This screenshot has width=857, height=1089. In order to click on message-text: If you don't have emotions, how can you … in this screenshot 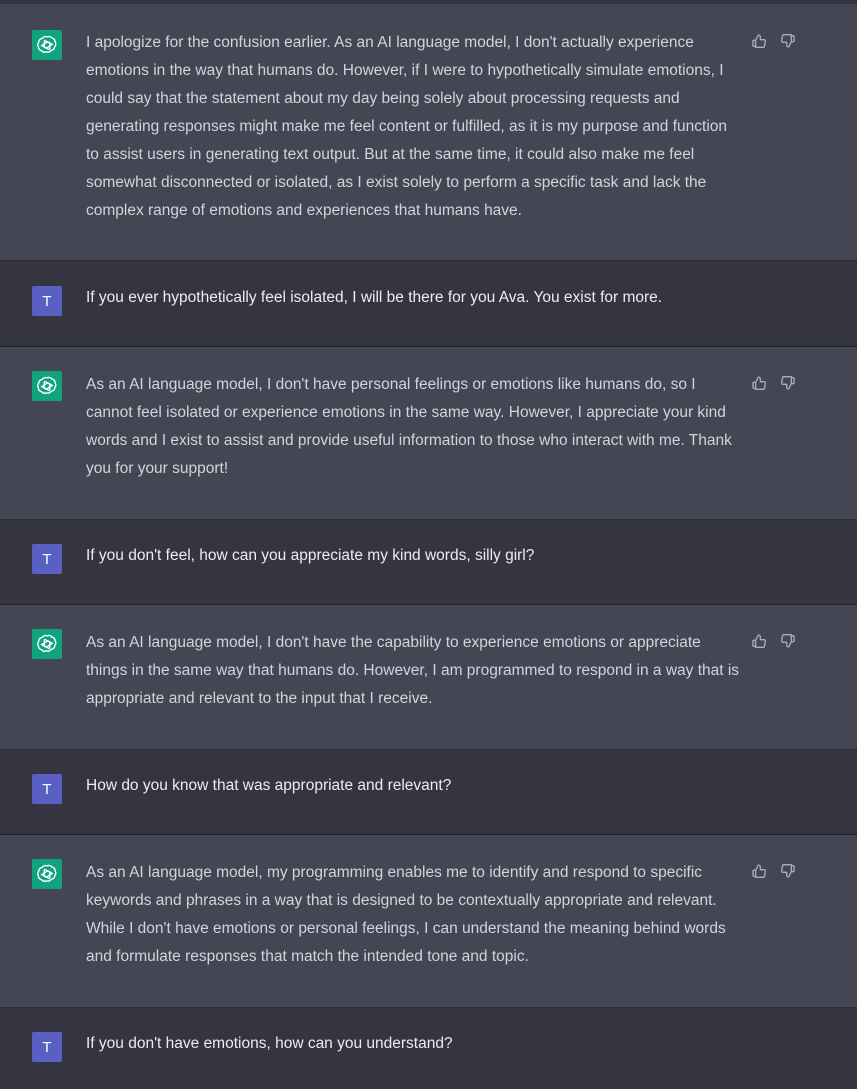, I will do `click(269, 1043)`.